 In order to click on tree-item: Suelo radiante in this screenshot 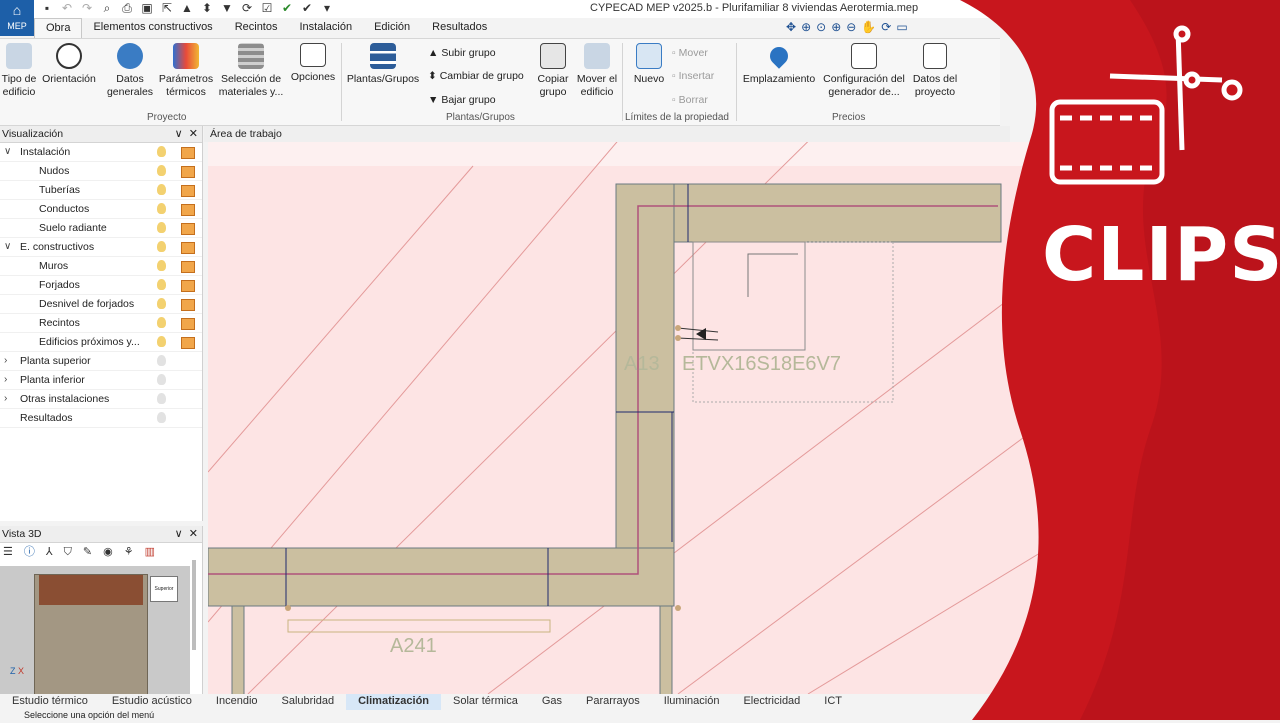, I will do `click(101, 228)`.